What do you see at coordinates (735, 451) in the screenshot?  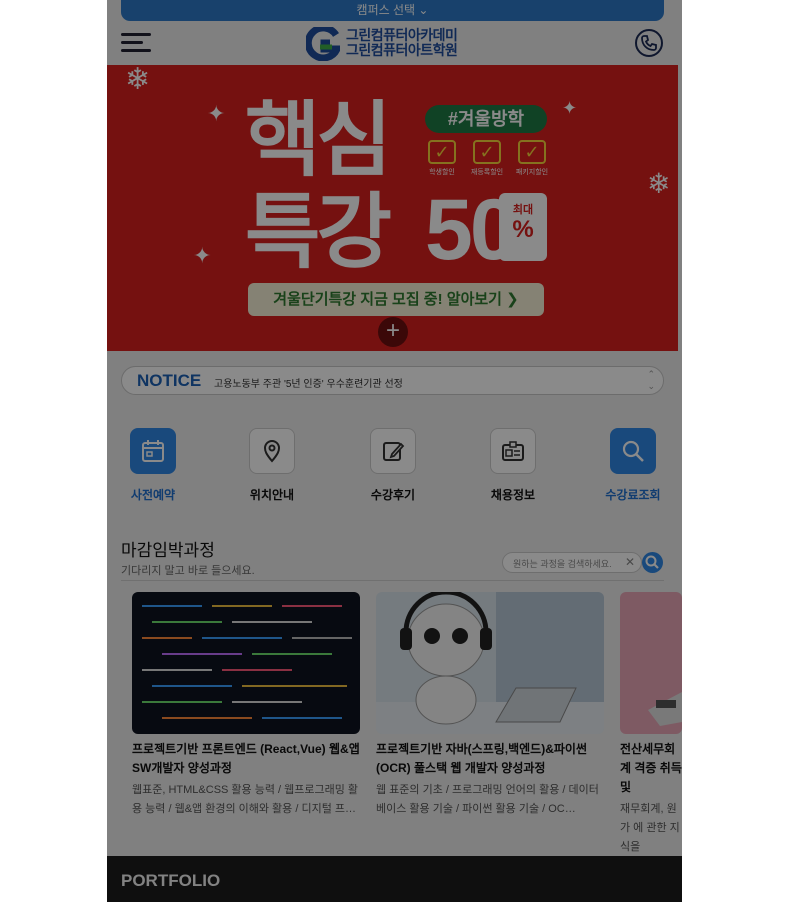 I see `right-margin` at bounding box center [735, 451].